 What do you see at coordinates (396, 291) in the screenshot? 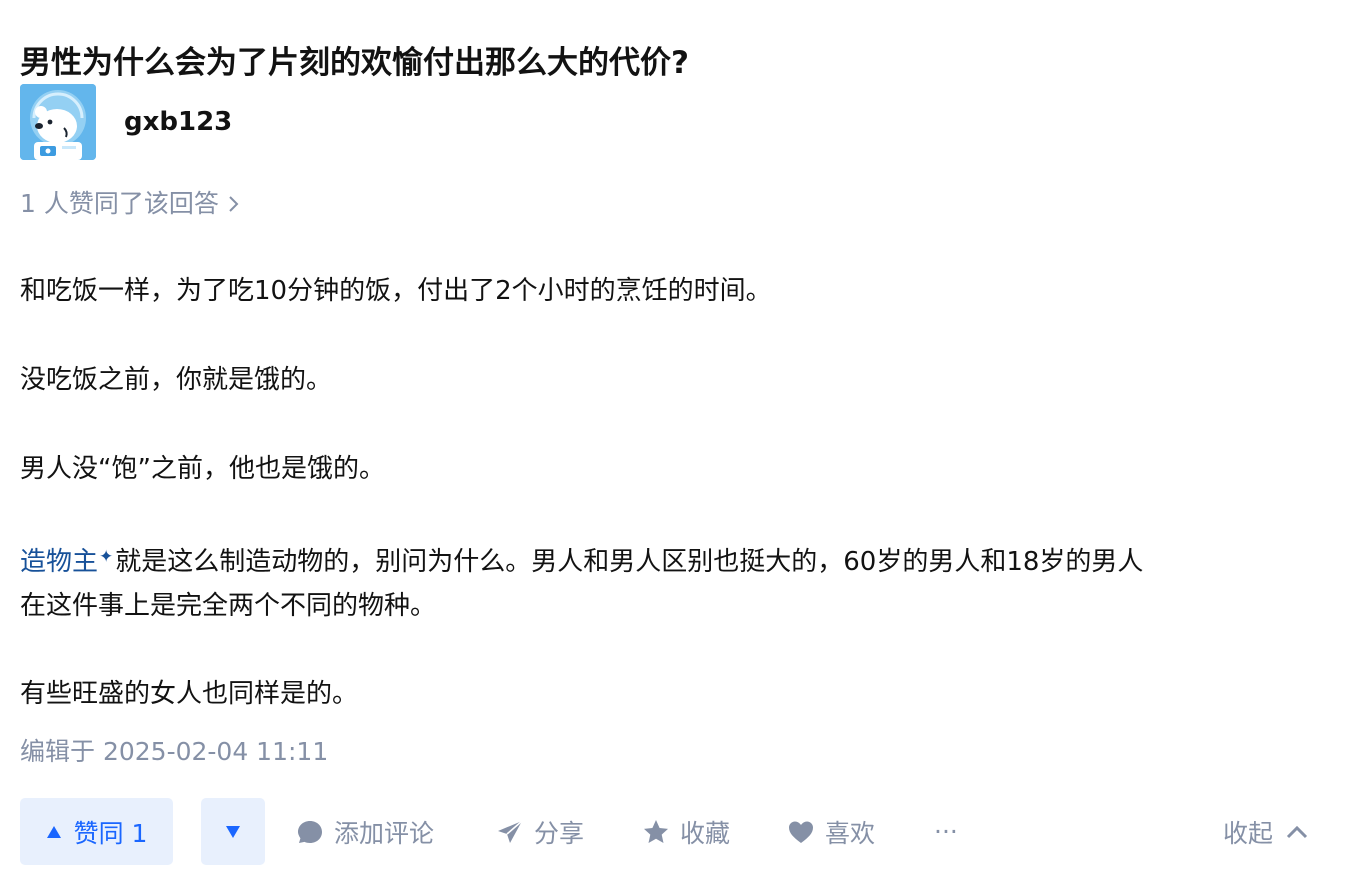
I see `paragraph-1: 和吃饭一样，为了吃10分钟的饭，付出了2个小时的烹饪的时间。` at bounding box center [396, 291].